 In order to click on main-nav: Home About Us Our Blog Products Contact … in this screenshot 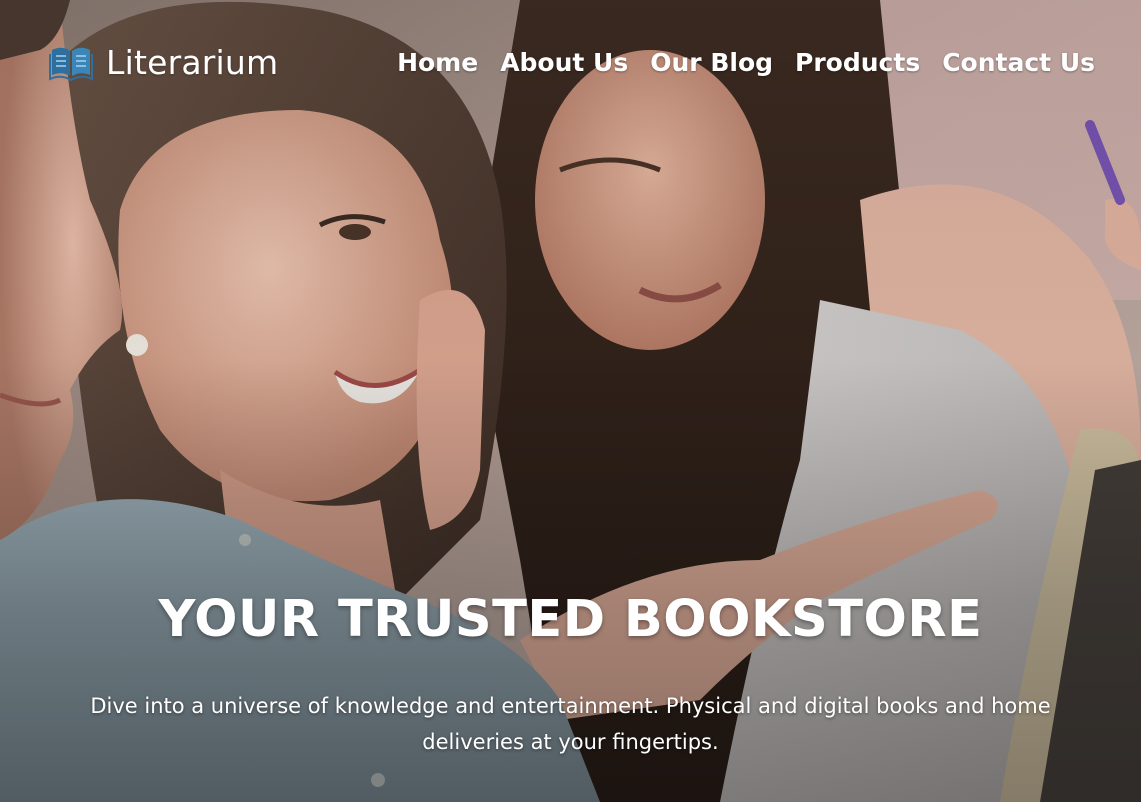, I will do `click(746, 62)`.